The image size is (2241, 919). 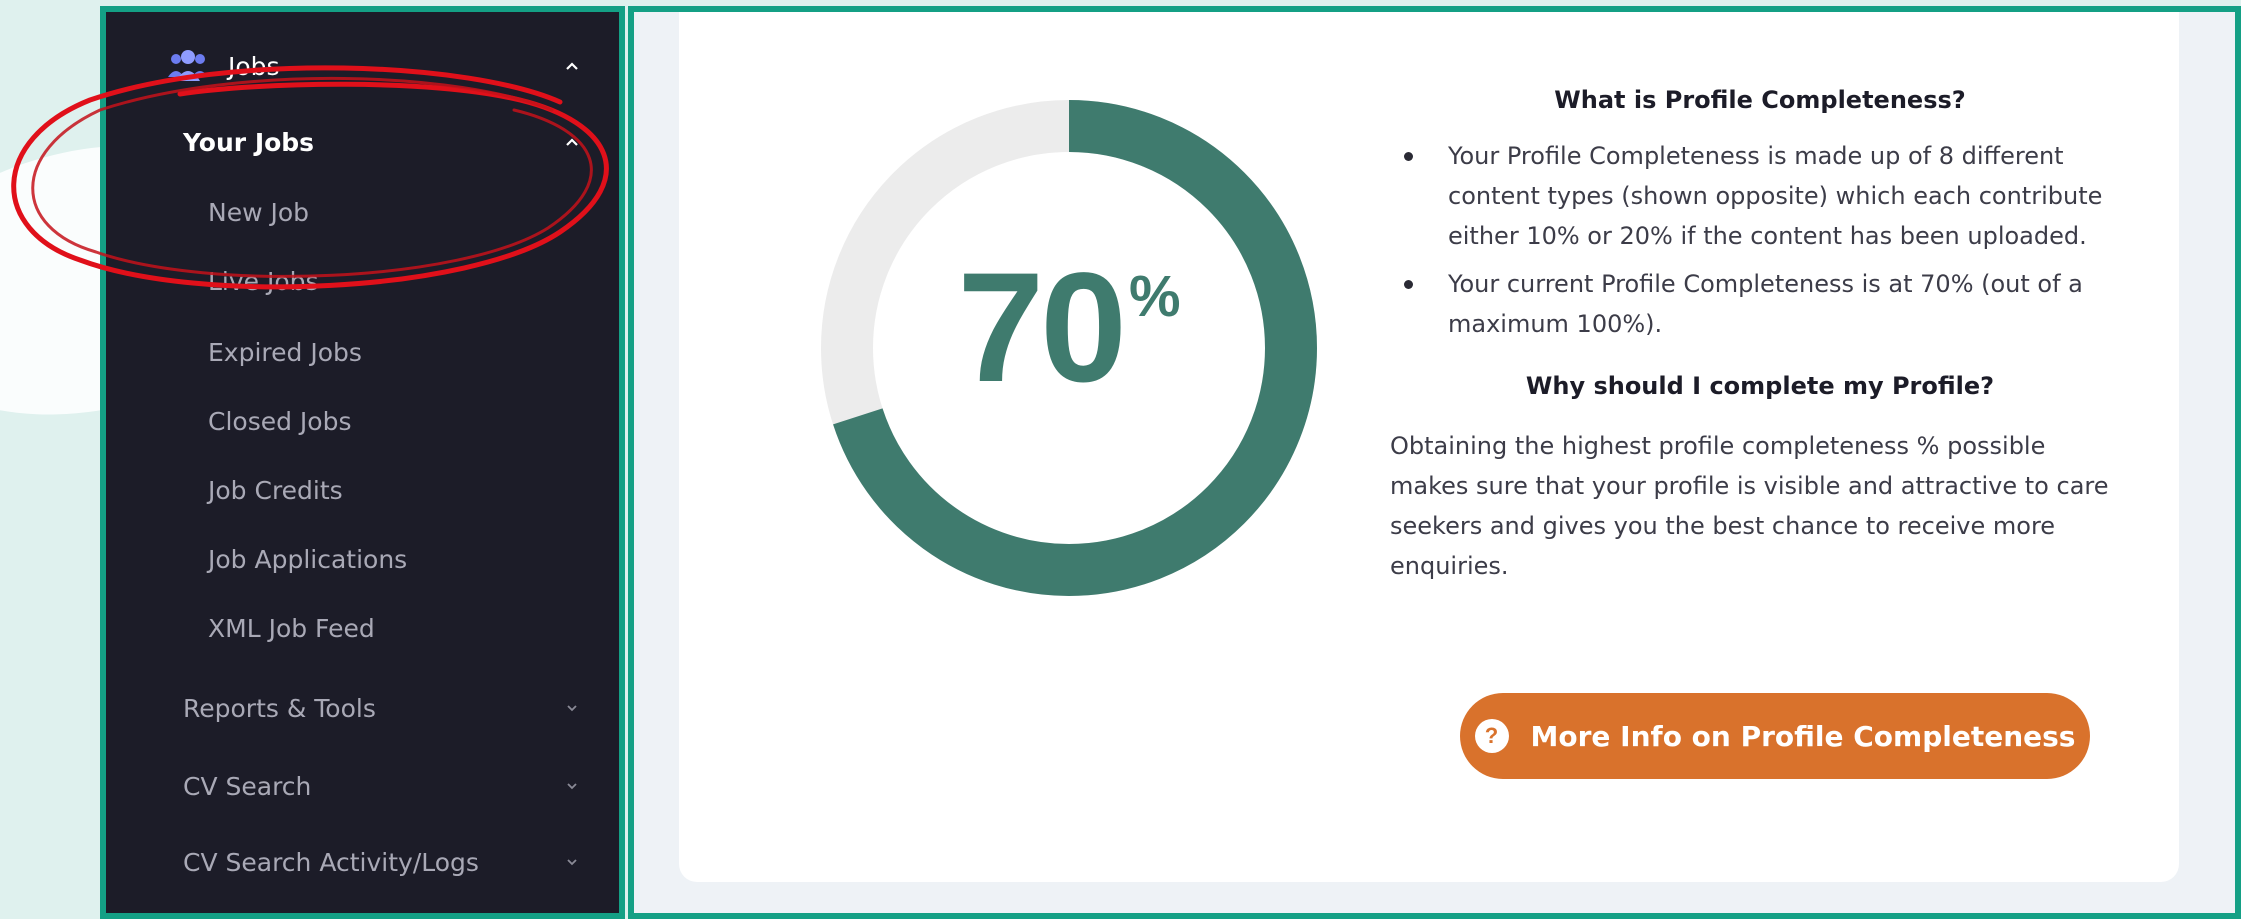 What do you see at coordinates (344, 490) in the screenshot?
I see `sidebar-item-job-credits: Job Credits` at bounding box center [344, 490].